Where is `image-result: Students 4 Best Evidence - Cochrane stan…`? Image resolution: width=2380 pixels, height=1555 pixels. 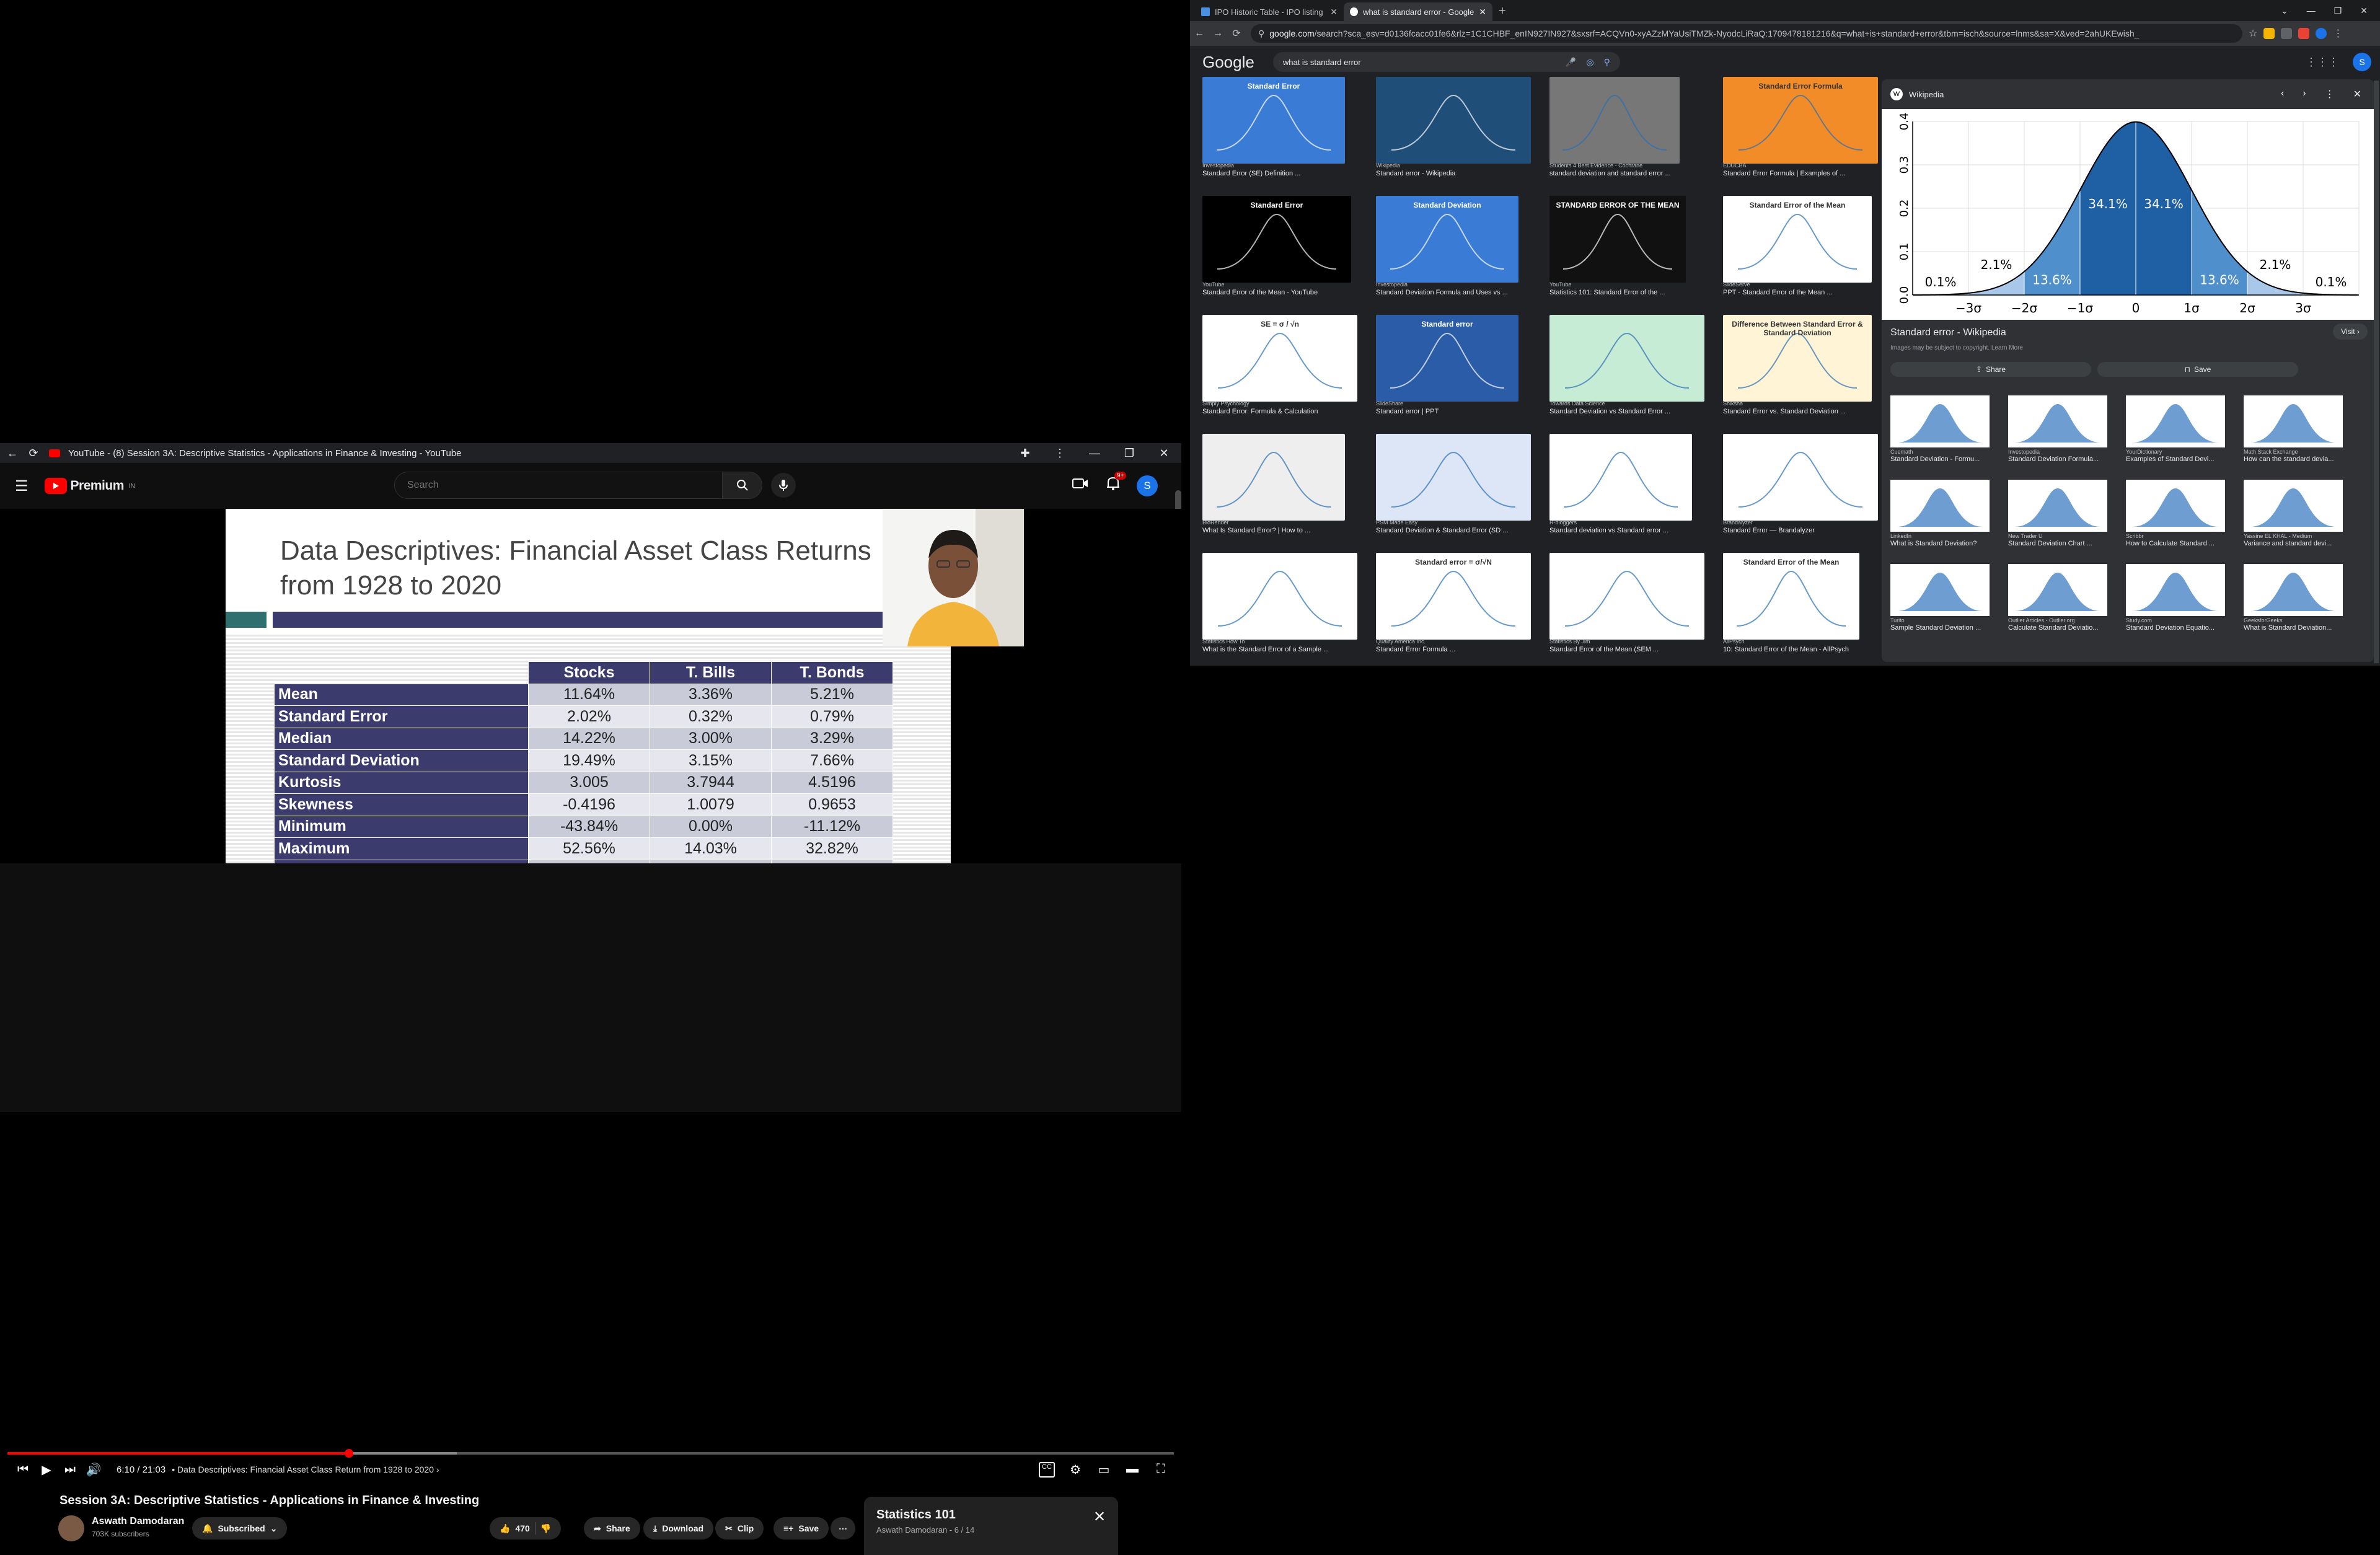
image-result: Students 4 Best Evidence - Cochrane stan… is located at coordinates (1626, 127).